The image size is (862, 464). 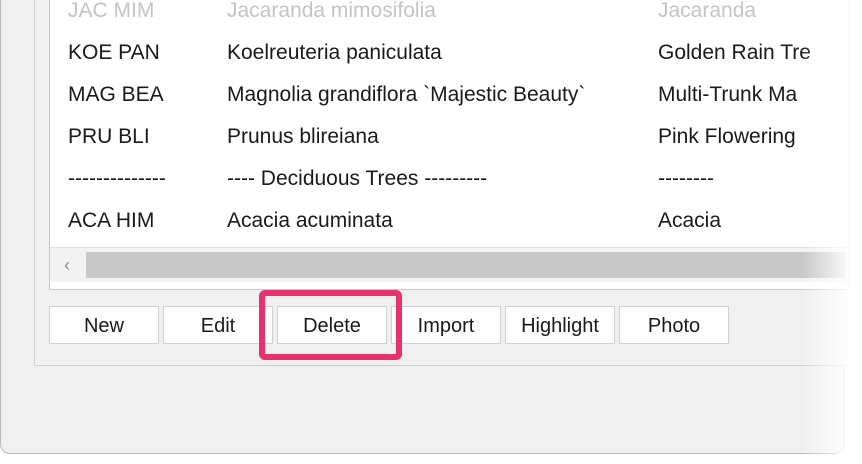 What do you see at coordinates (310, 220) in the screenshot?
I see `row-botanical-name: Acacia acuminata` at bounding box center [310, 220].